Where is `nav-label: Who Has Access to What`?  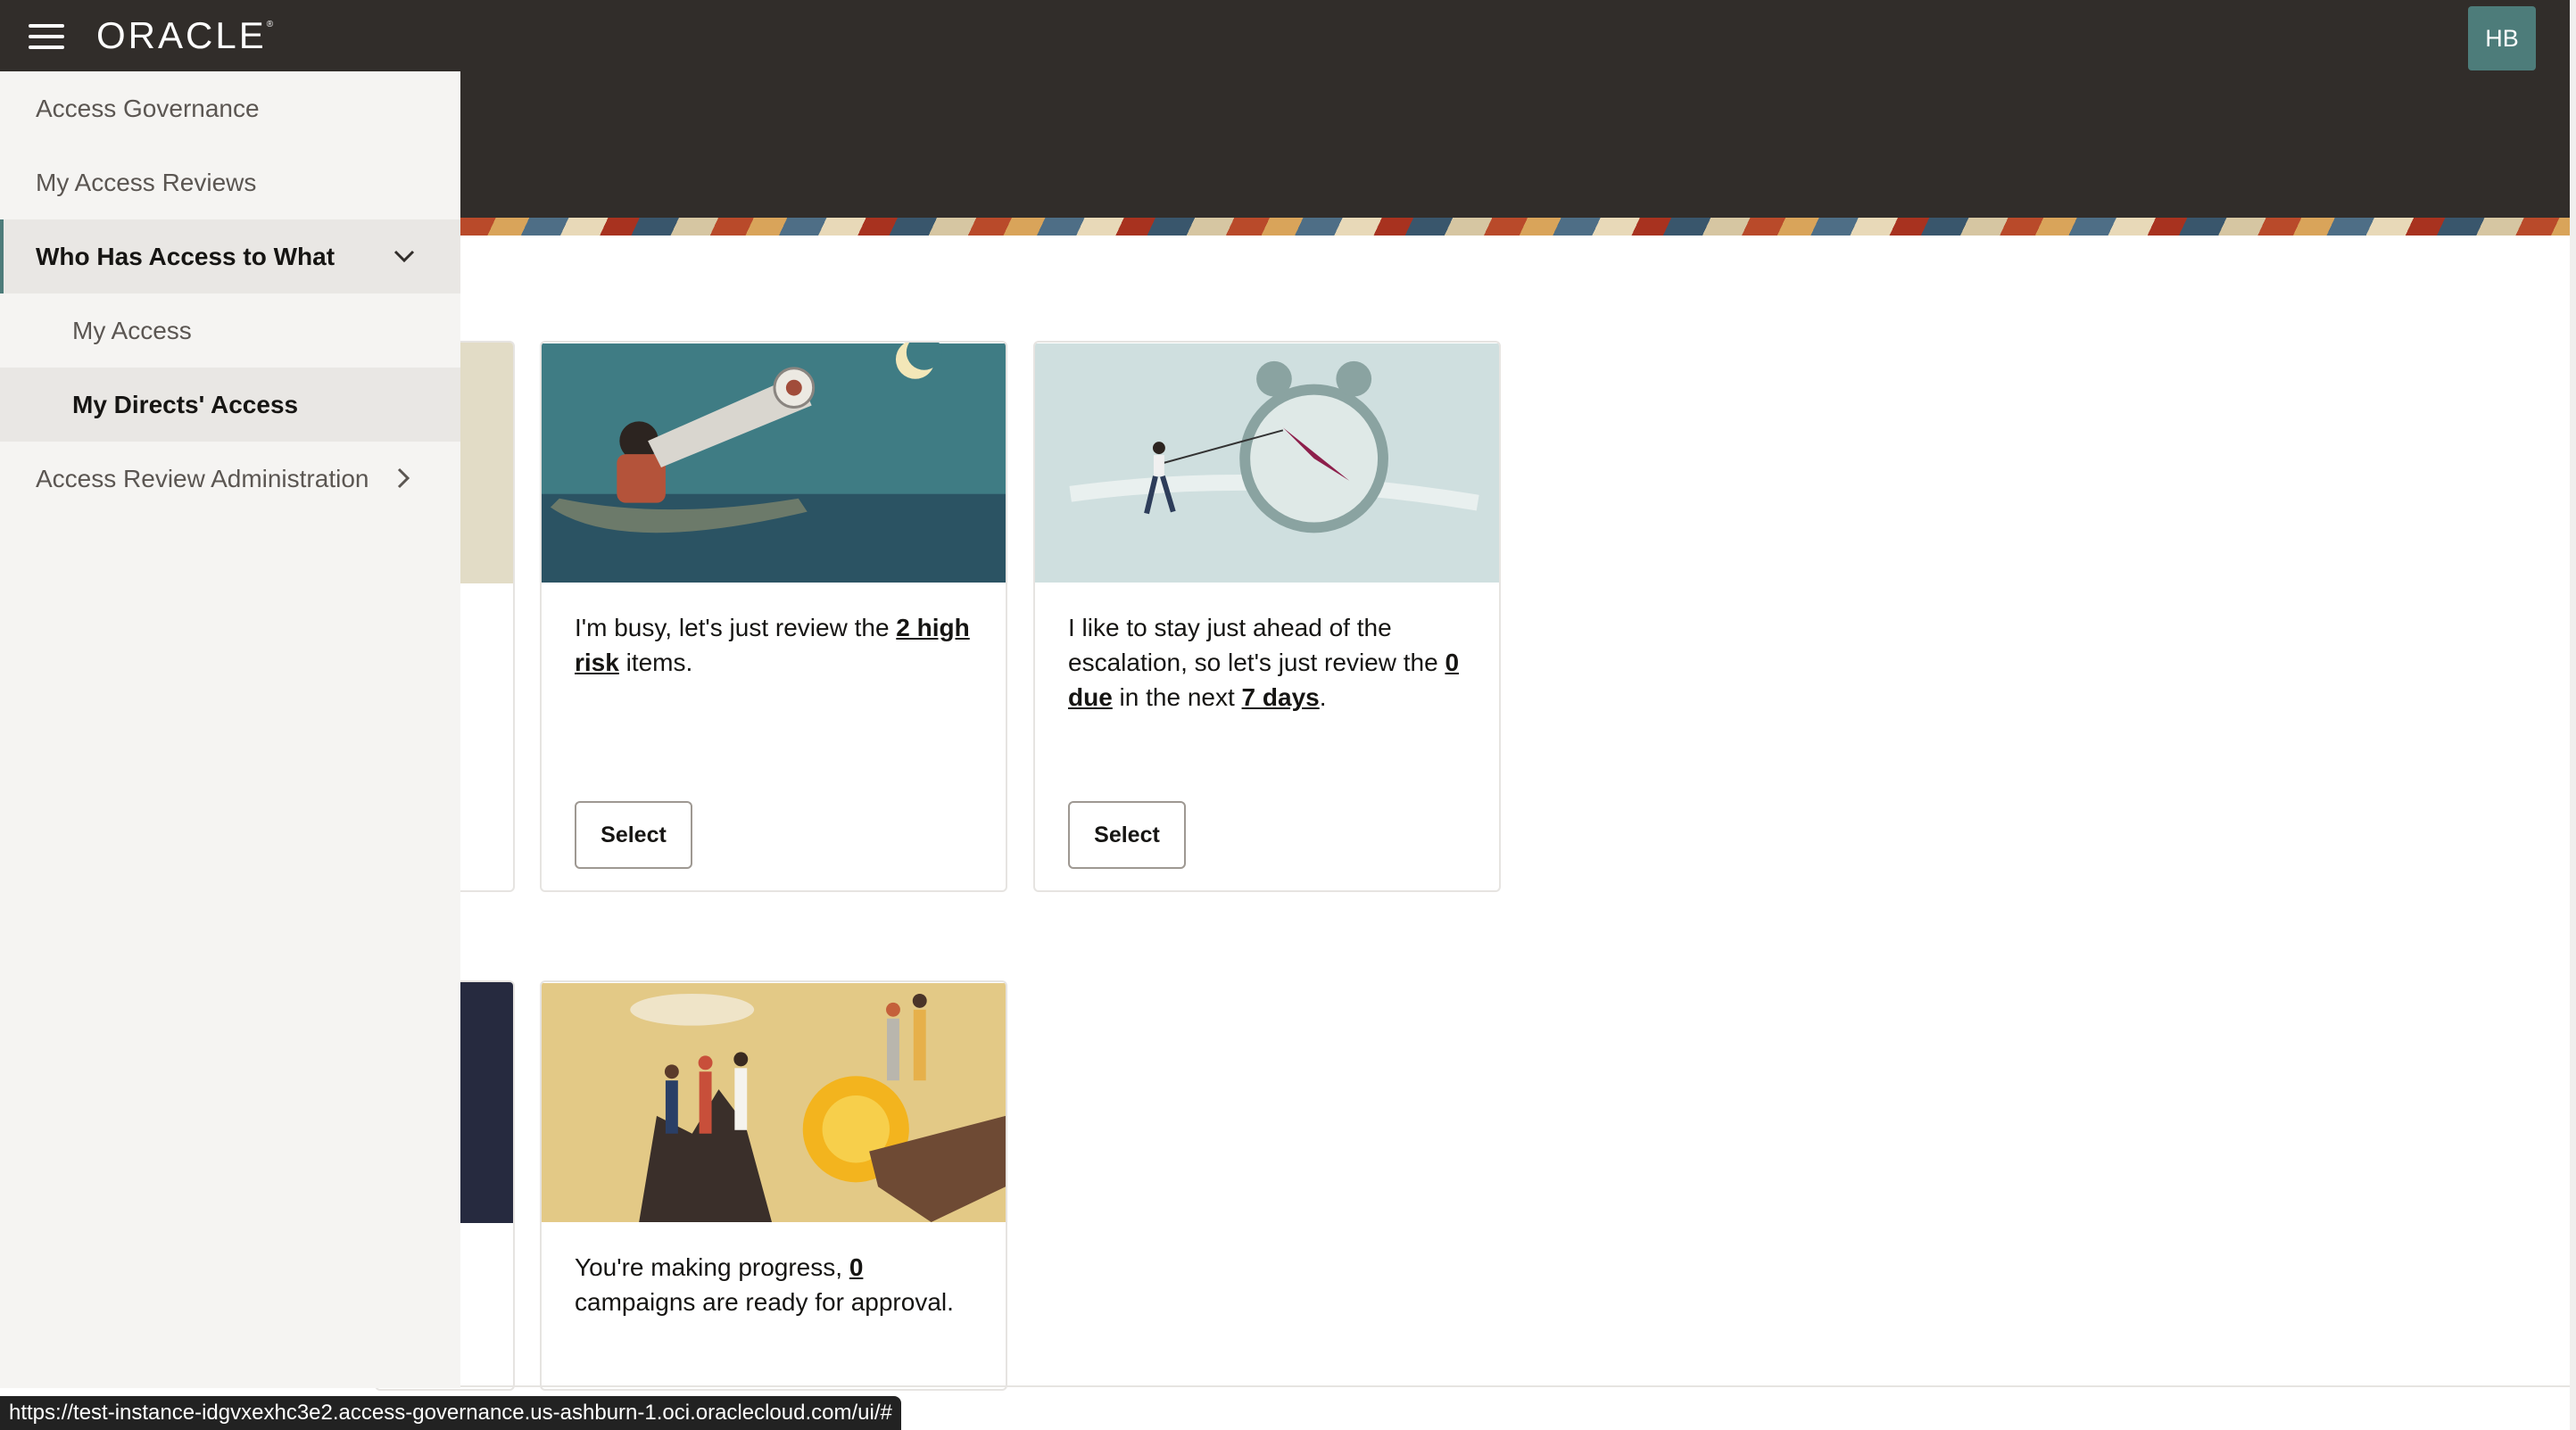
nav-label: Who Has Access to What is located at coordinates (185, 256).